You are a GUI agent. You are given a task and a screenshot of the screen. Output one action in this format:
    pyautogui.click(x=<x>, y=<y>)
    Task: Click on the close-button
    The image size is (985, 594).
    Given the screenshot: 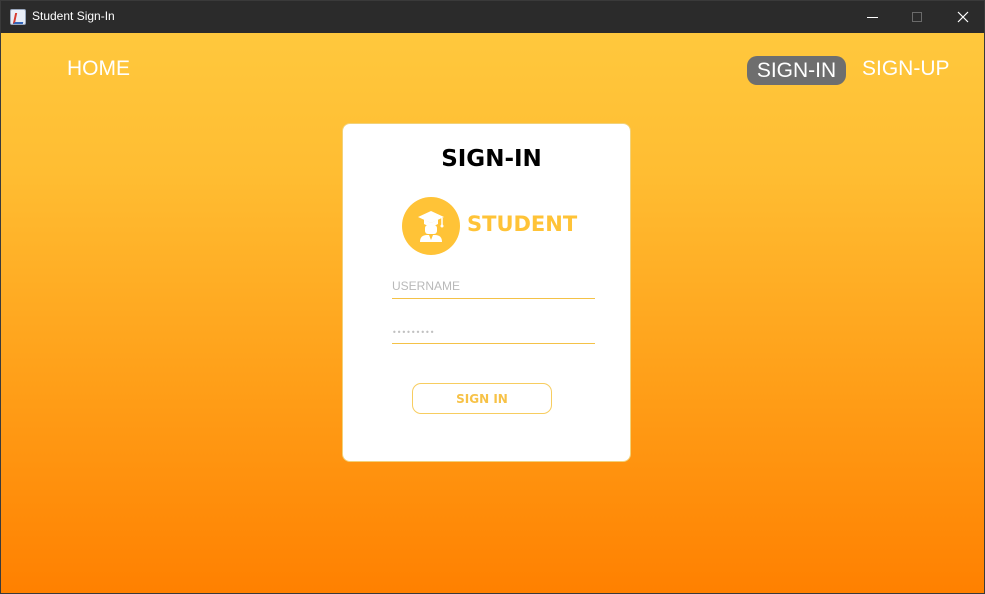 What is the action you would take?
    pyautogui.click(x=962, y=17)
    